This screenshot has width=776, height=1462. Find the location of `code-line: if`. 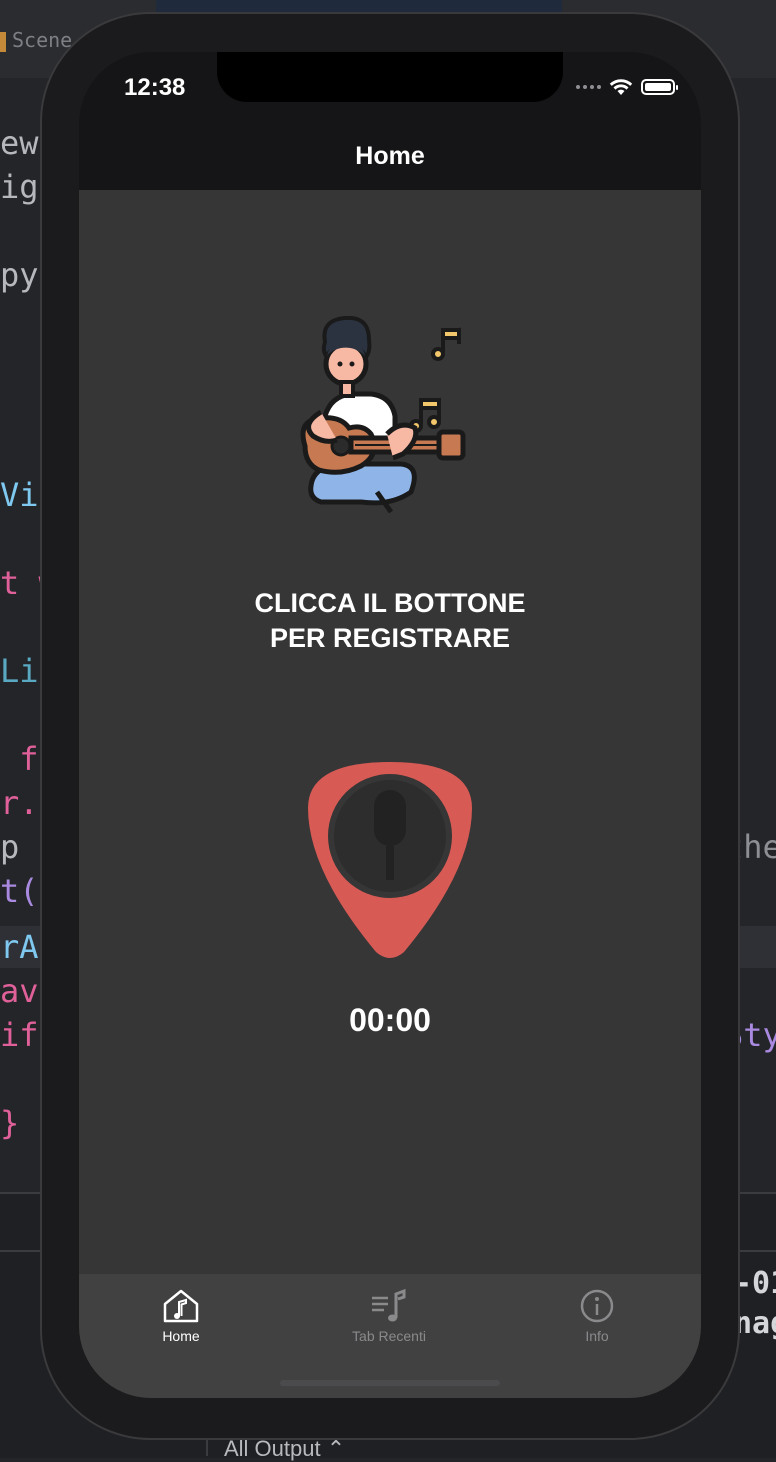

code-line: if is located at coordinates (19, 1035).